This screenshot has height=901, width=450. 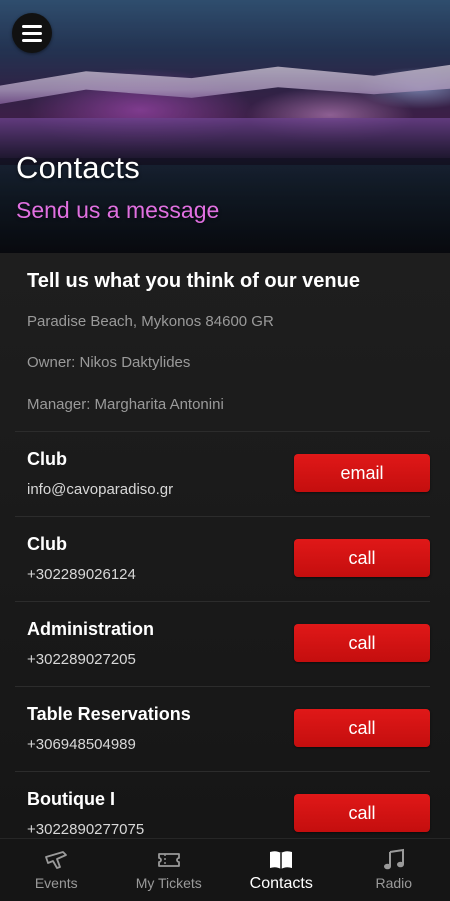 I want to click on nav-label: Contacts, so click(x=281, y=884).